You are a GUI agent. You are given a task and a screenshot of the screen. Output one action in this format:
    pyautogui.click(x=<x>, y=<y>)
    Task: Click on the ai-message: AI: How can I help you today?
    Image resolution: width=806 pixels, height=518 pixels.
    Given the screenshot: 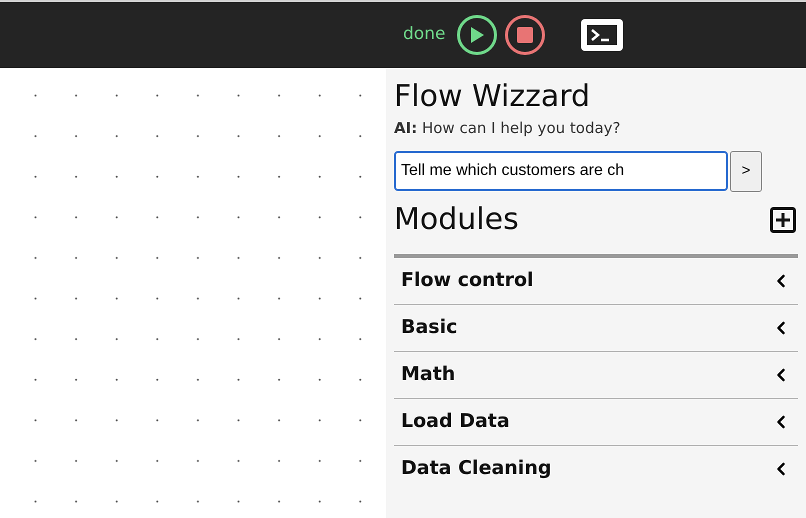 What is the action you would take?
    pyautogui.click(x=508, y=128)
    